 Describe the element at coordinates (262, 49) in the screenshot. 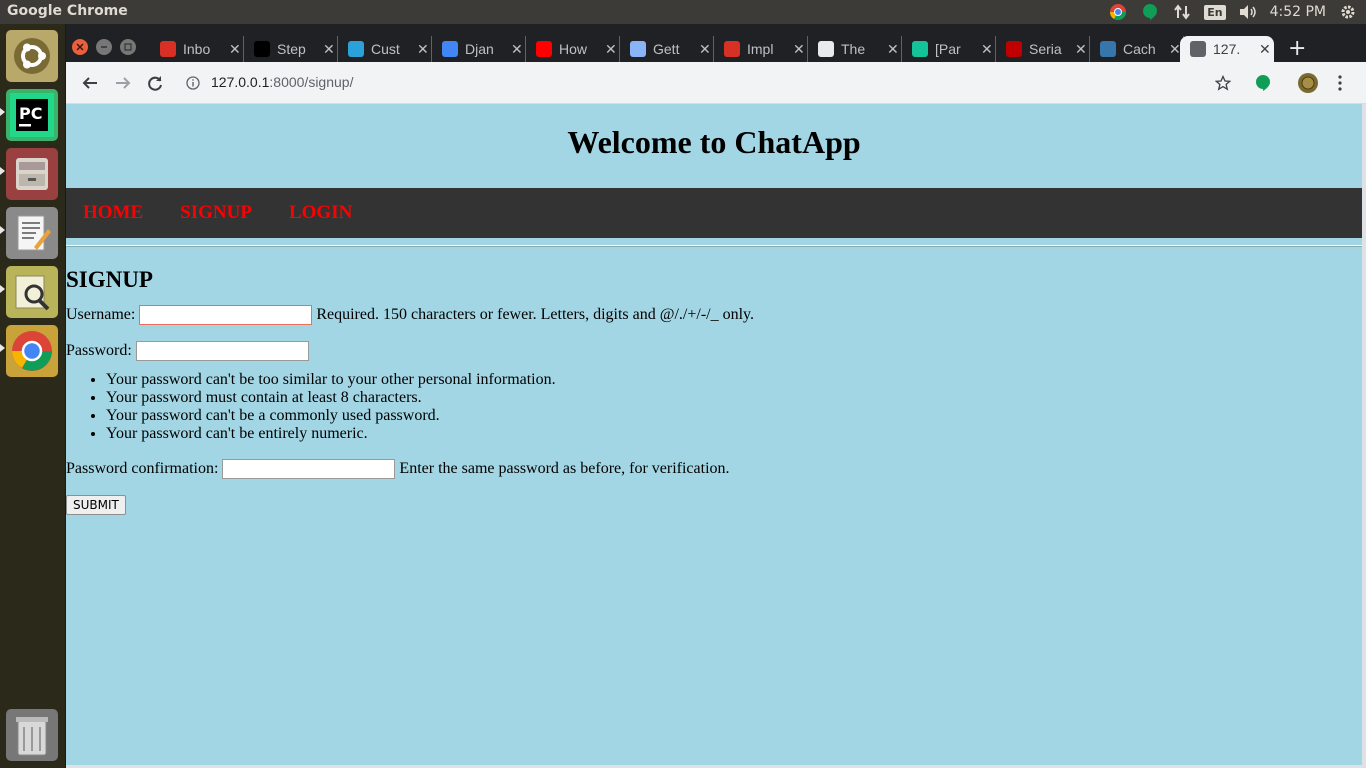

I see `jetbrains-icon` at that location.